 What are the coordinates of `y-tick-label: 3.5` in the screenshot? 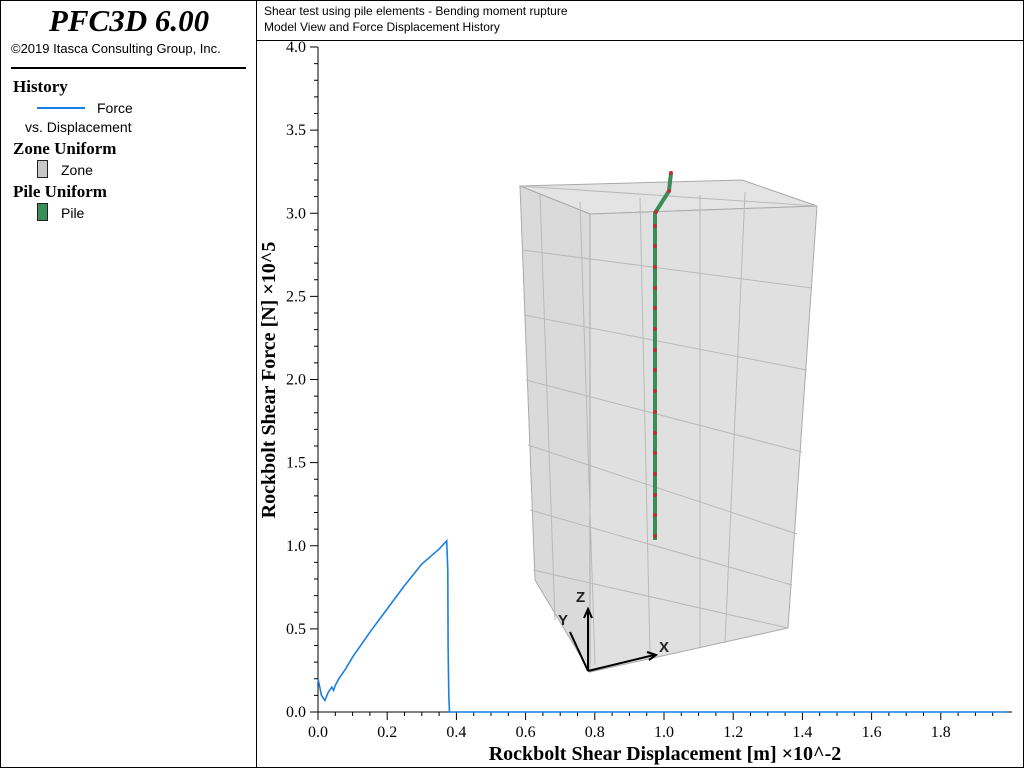 It's located at (296, 130).